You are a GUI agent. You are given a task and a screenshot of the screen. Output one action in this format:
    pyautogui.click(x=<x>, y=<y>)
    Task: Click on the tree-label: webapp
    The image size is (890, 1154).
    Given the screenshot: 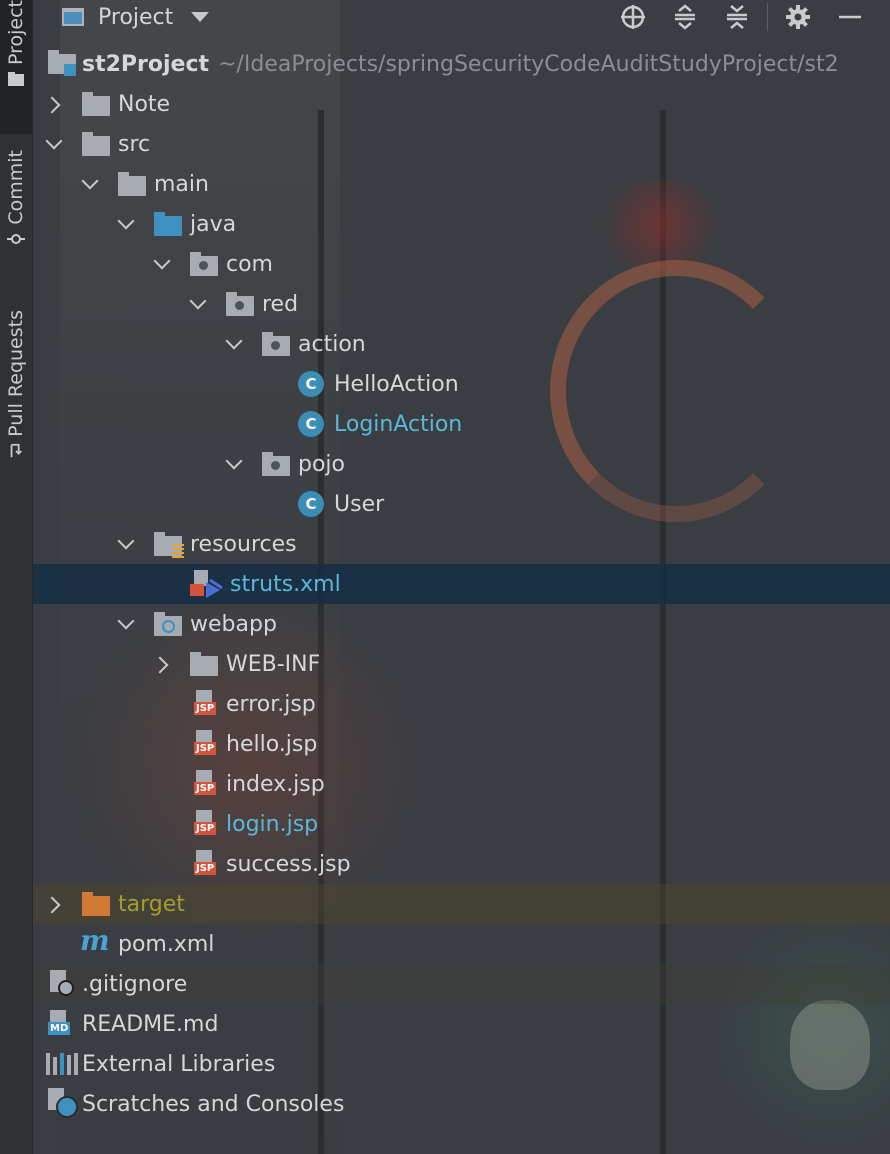 What is the action you would take?
    pyautogui.click(x=233, y=624)
    